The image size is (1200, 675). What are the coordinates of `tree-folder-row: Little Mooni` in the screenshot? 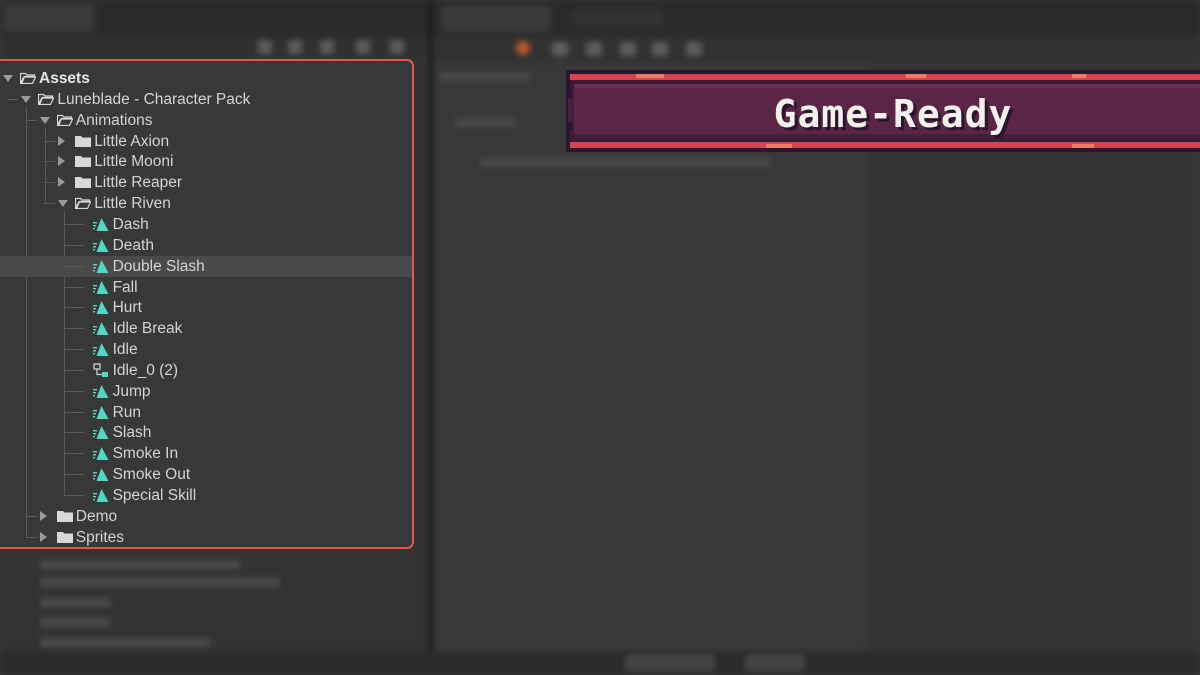 It's located at (206, 161).